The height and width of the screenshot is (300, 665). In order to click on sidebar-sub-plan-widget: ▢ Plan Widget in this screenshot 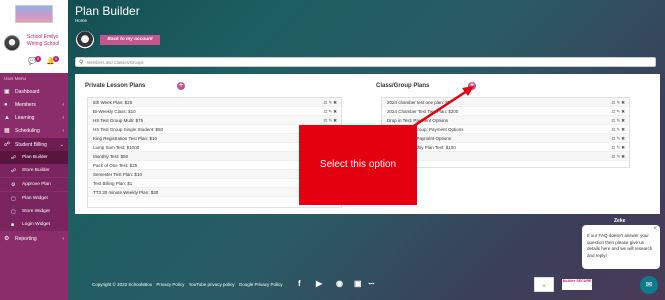, I will do `click(34, 198)`.